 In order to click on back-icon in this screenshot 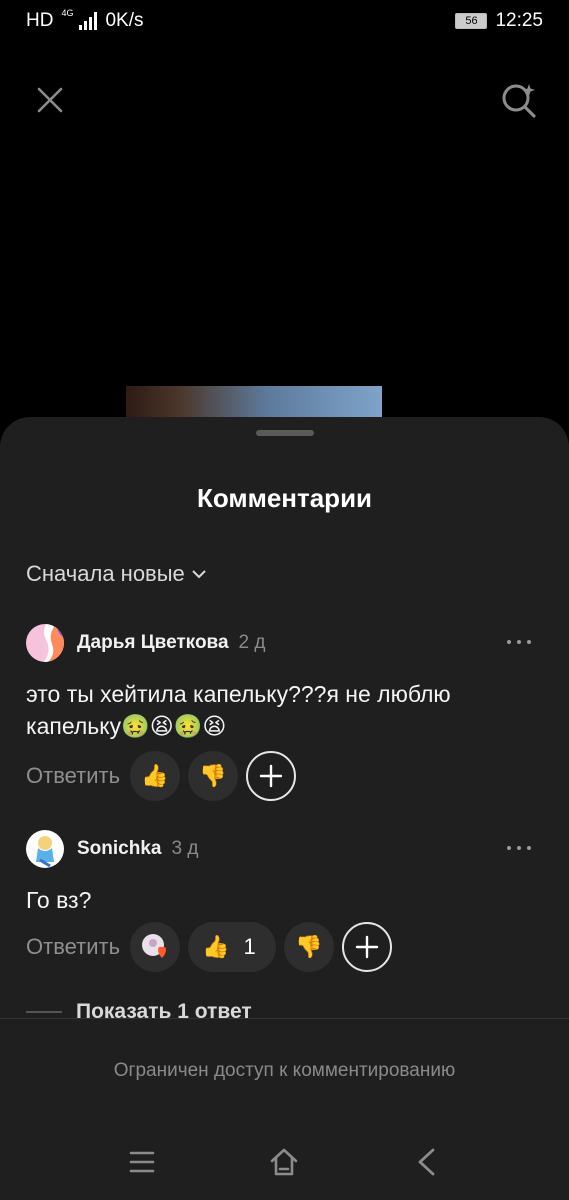, I will do `click(426, 1162)`.